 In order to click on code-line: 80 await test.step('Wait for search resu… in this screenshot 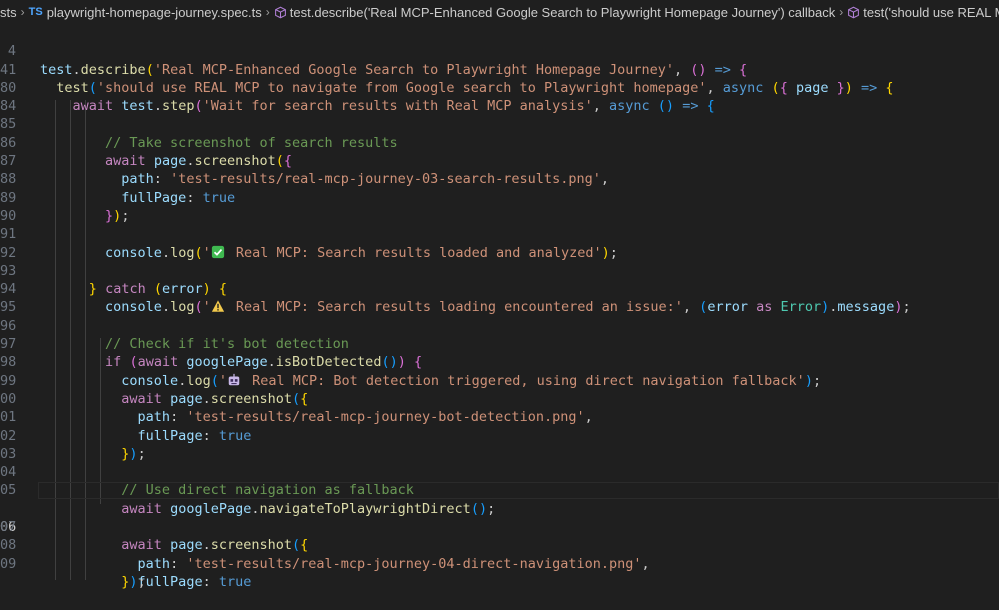, I will do `click(499, 87)`.